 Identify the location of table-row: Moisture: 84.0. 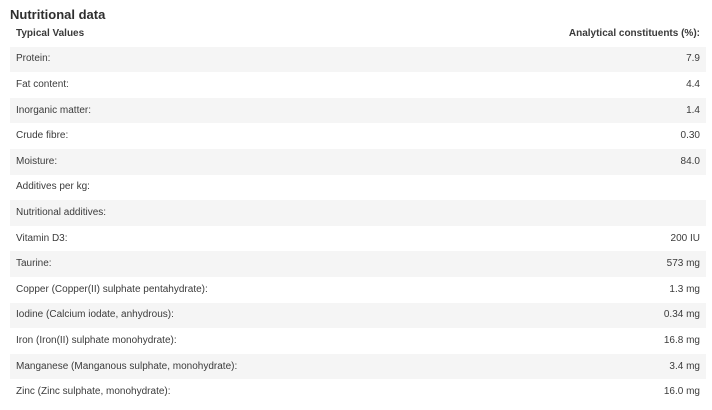
(358, 161).